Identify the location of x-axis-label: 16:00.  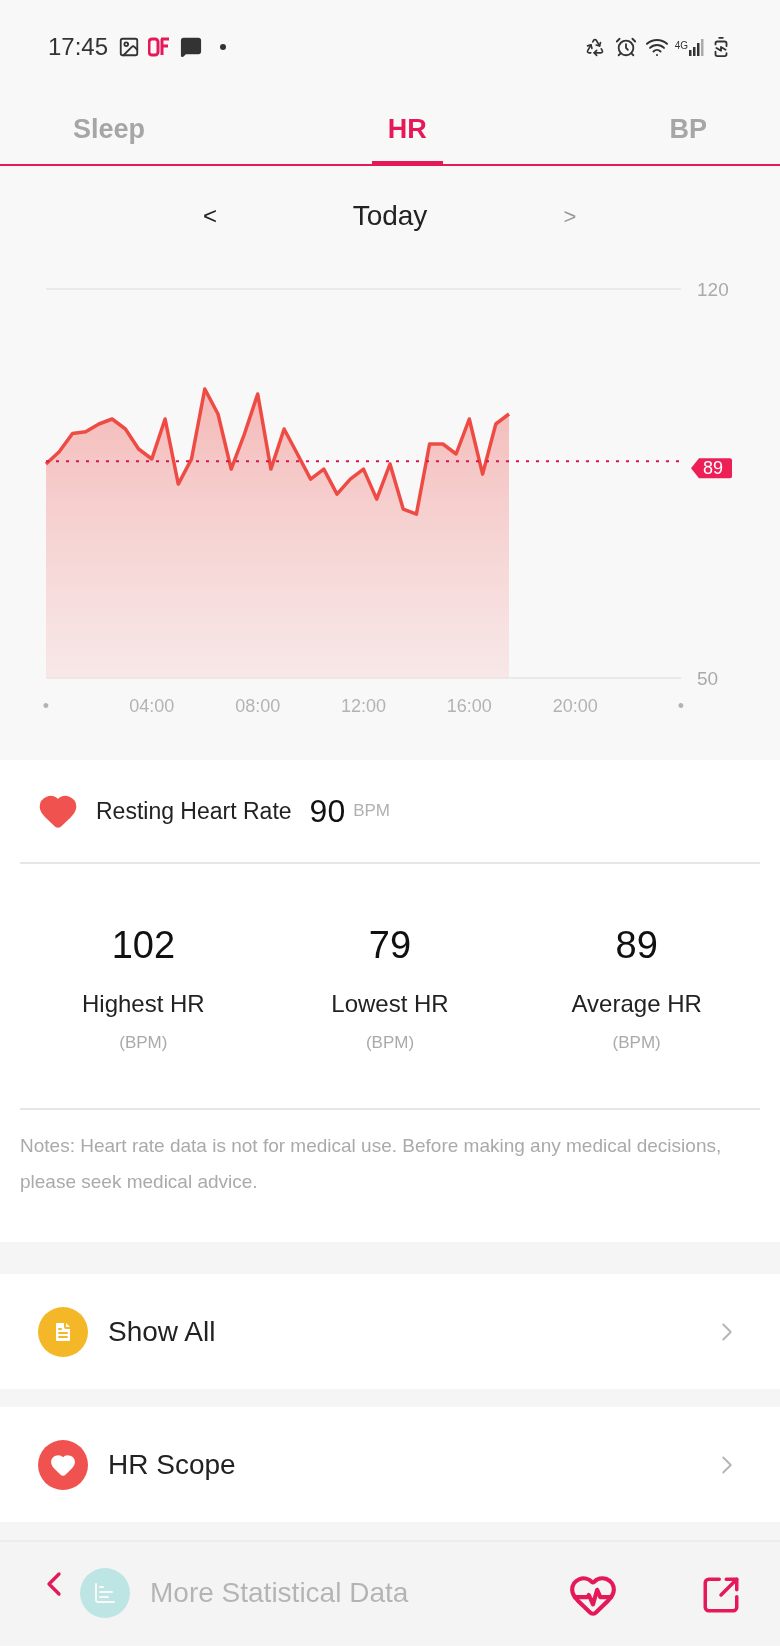
(469, 706).